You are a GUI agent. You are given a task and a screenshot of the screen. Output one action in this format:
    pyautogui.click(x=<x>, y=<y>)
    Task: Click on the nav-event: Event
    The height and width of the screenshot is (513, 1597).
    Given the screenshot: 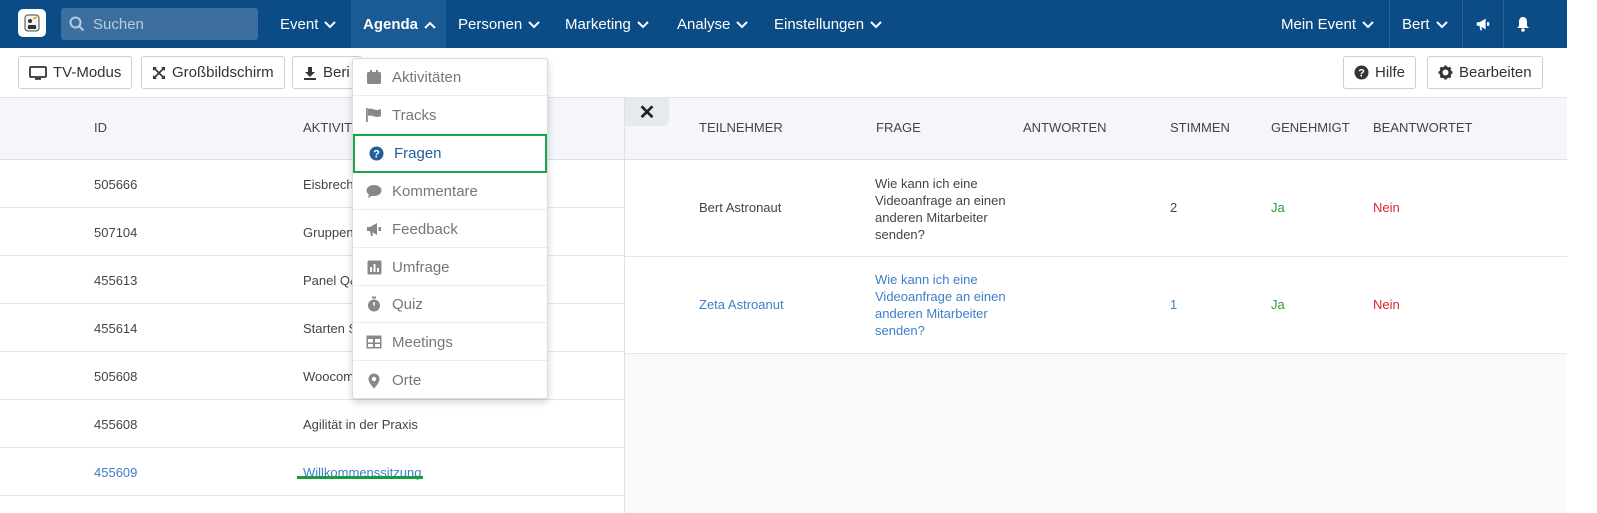 What is the action you would take?
    pyautogui.click(x=308, y=24)
    